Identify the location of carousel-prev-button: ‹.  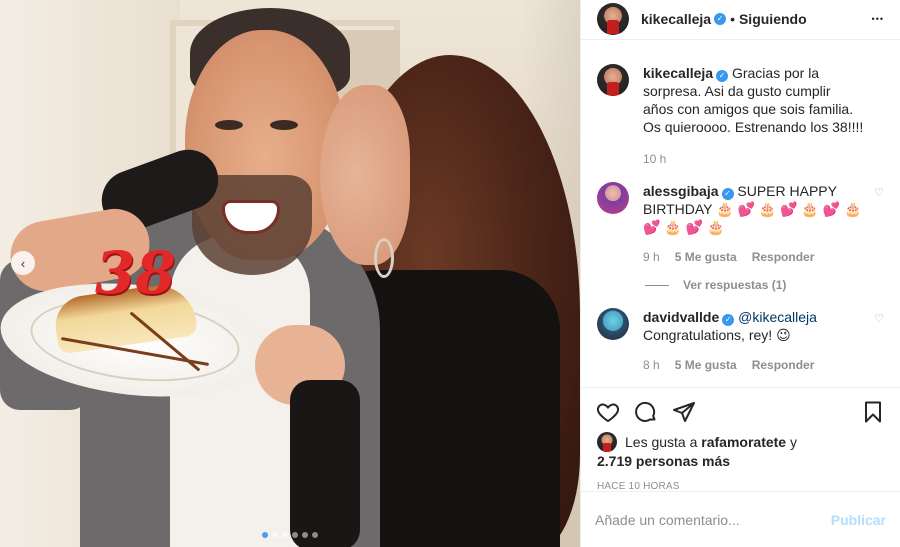
(23, 263).